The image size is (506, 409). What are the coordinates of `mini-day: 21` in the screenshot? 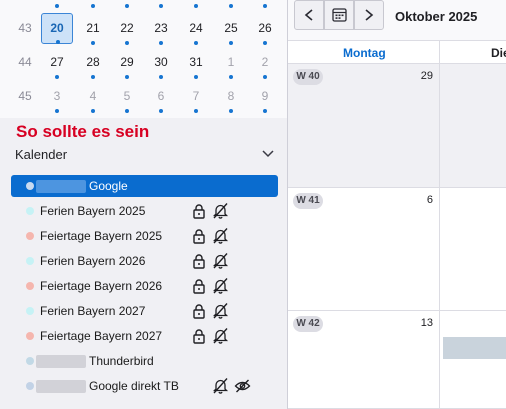 It's located at (93, 29).